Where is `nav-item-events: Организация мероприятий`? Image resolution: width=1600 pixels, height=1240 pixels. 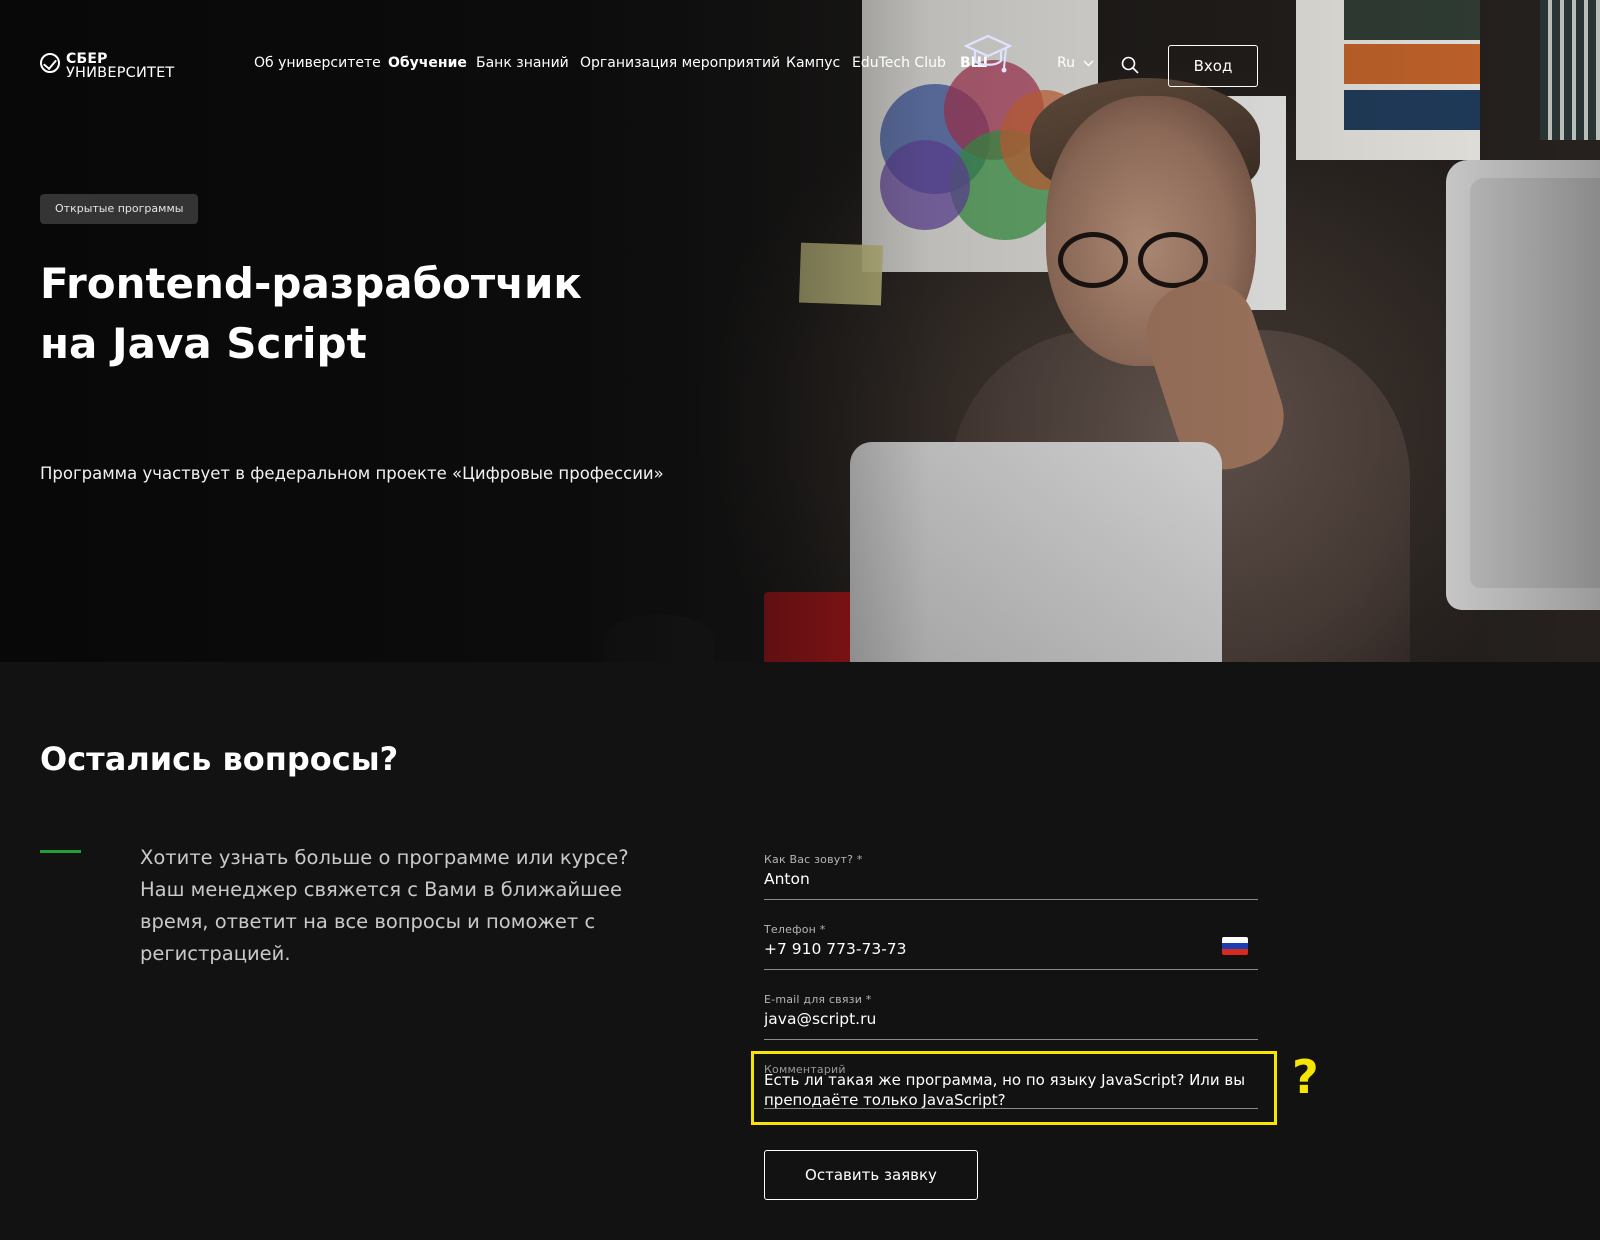 nav-item-events: Организация мероприятий is located at coordinates (680, 63).